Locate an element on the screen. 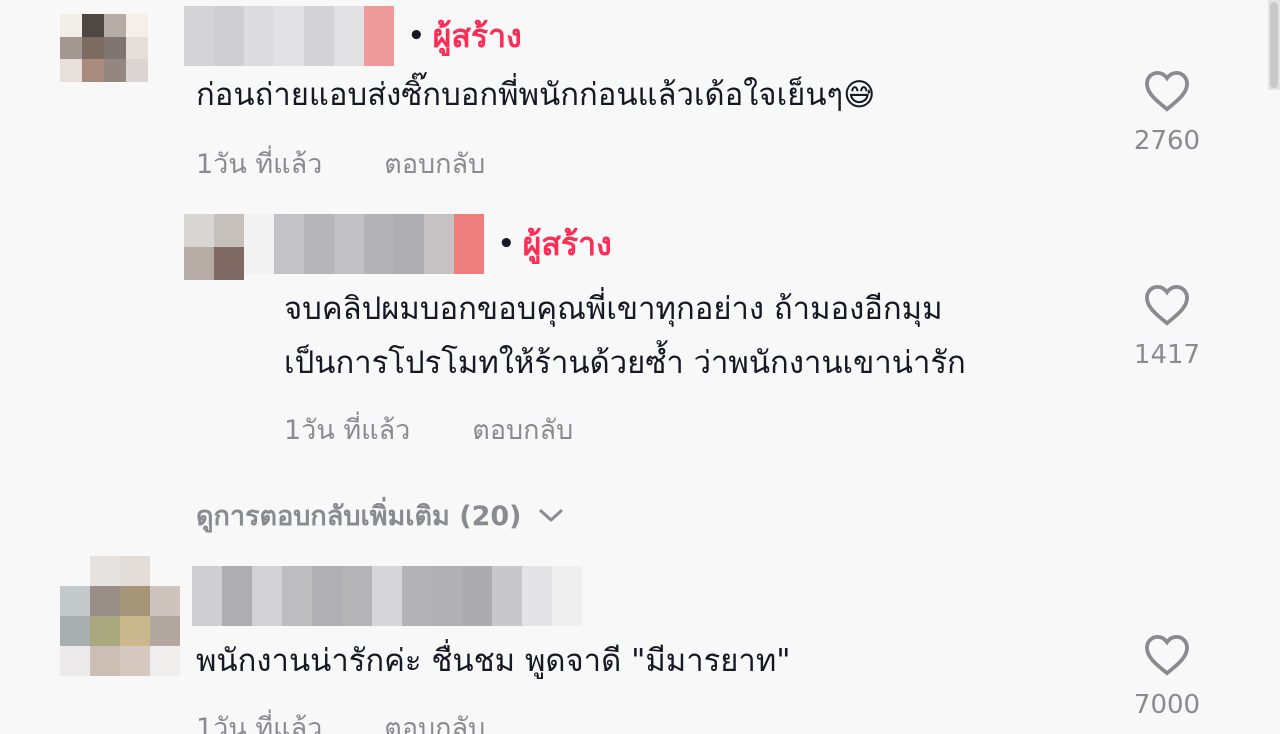  username-row is located at coordinates (387, 596).